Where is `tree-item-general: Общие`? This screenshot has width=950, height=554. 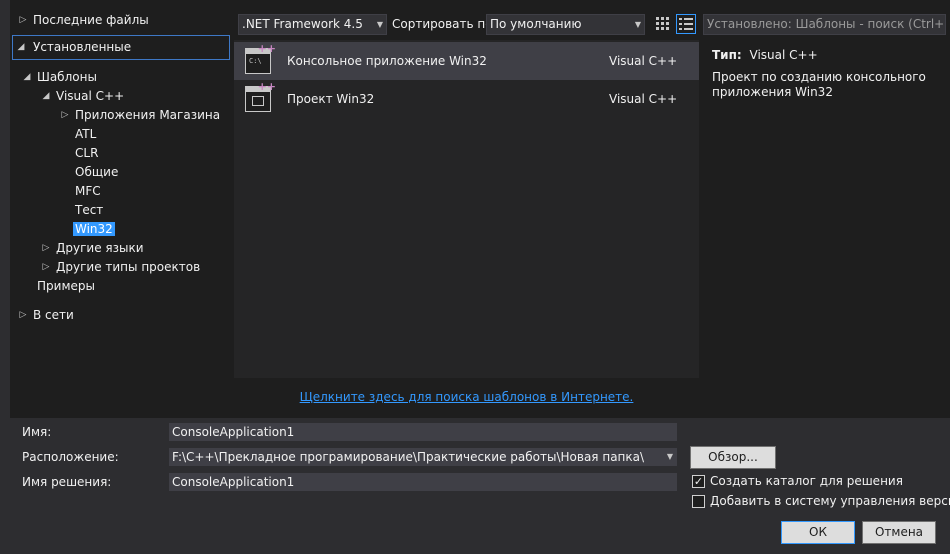
tree-item-general: Общие is located at coordinates (96, 172).